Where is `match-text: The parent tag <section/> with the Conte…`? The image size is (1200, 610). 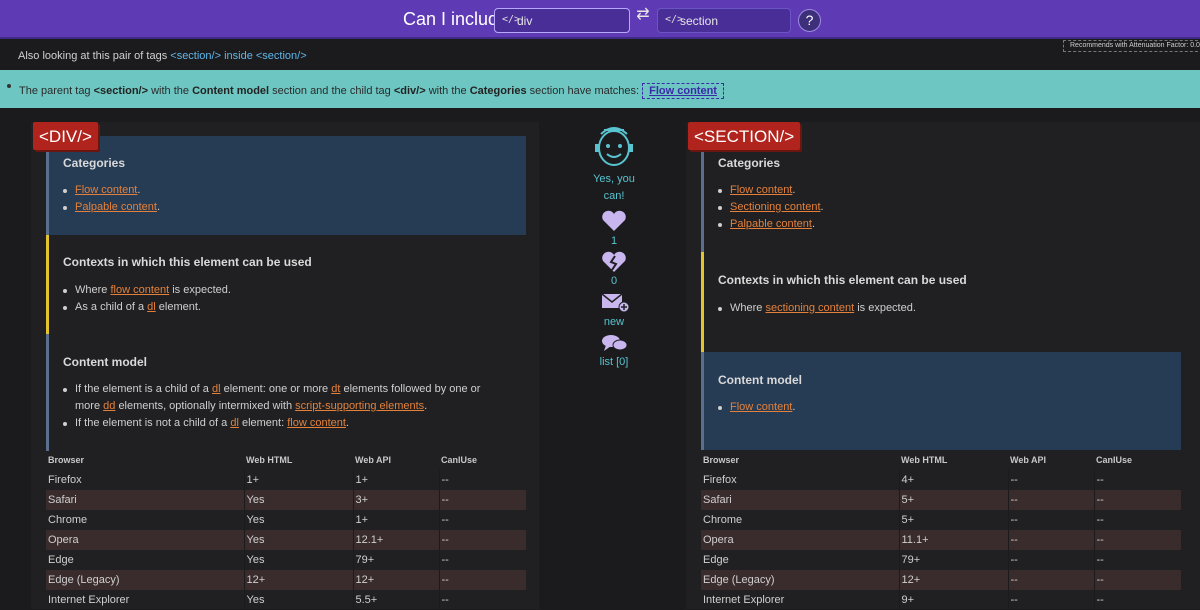
match-text: The parent tag <section/> with the Conte… is located at coordinates (371, 91).